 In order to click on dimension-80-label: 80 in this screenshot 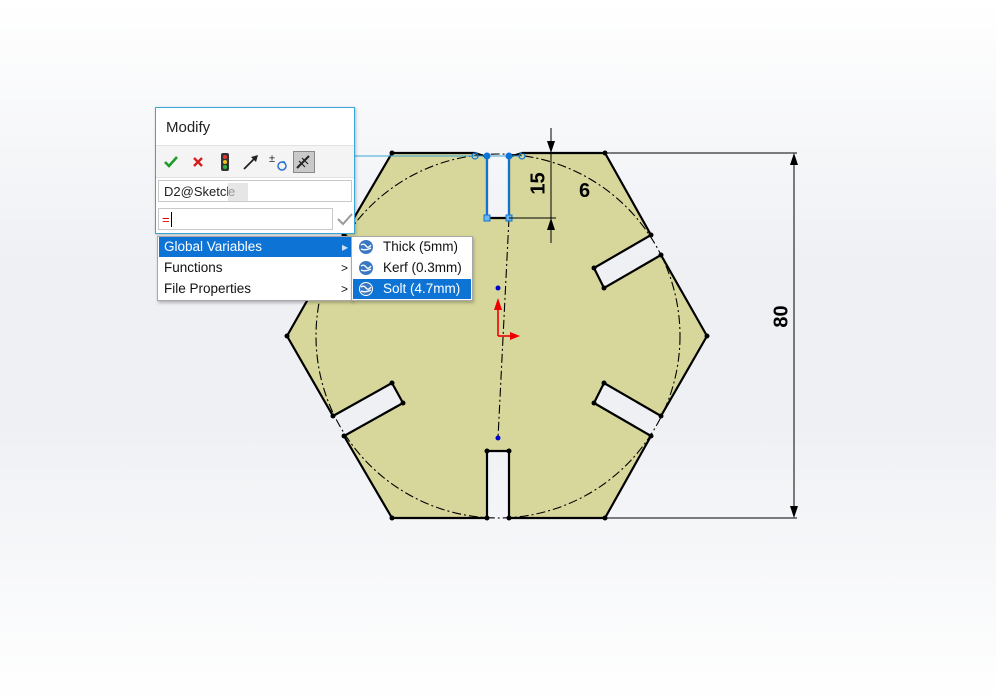, I will do `click(782, 317)`.